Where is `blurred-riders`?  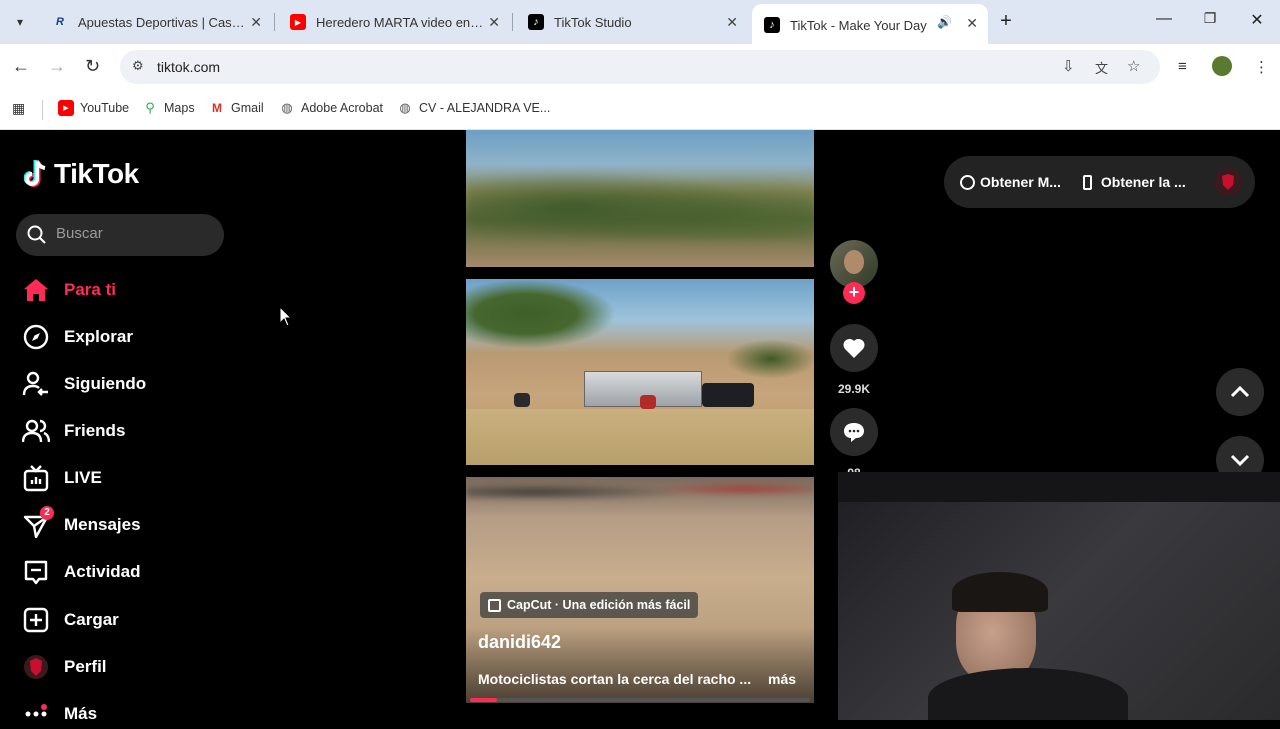 blurred-riders is located at coordinates (640, 492).